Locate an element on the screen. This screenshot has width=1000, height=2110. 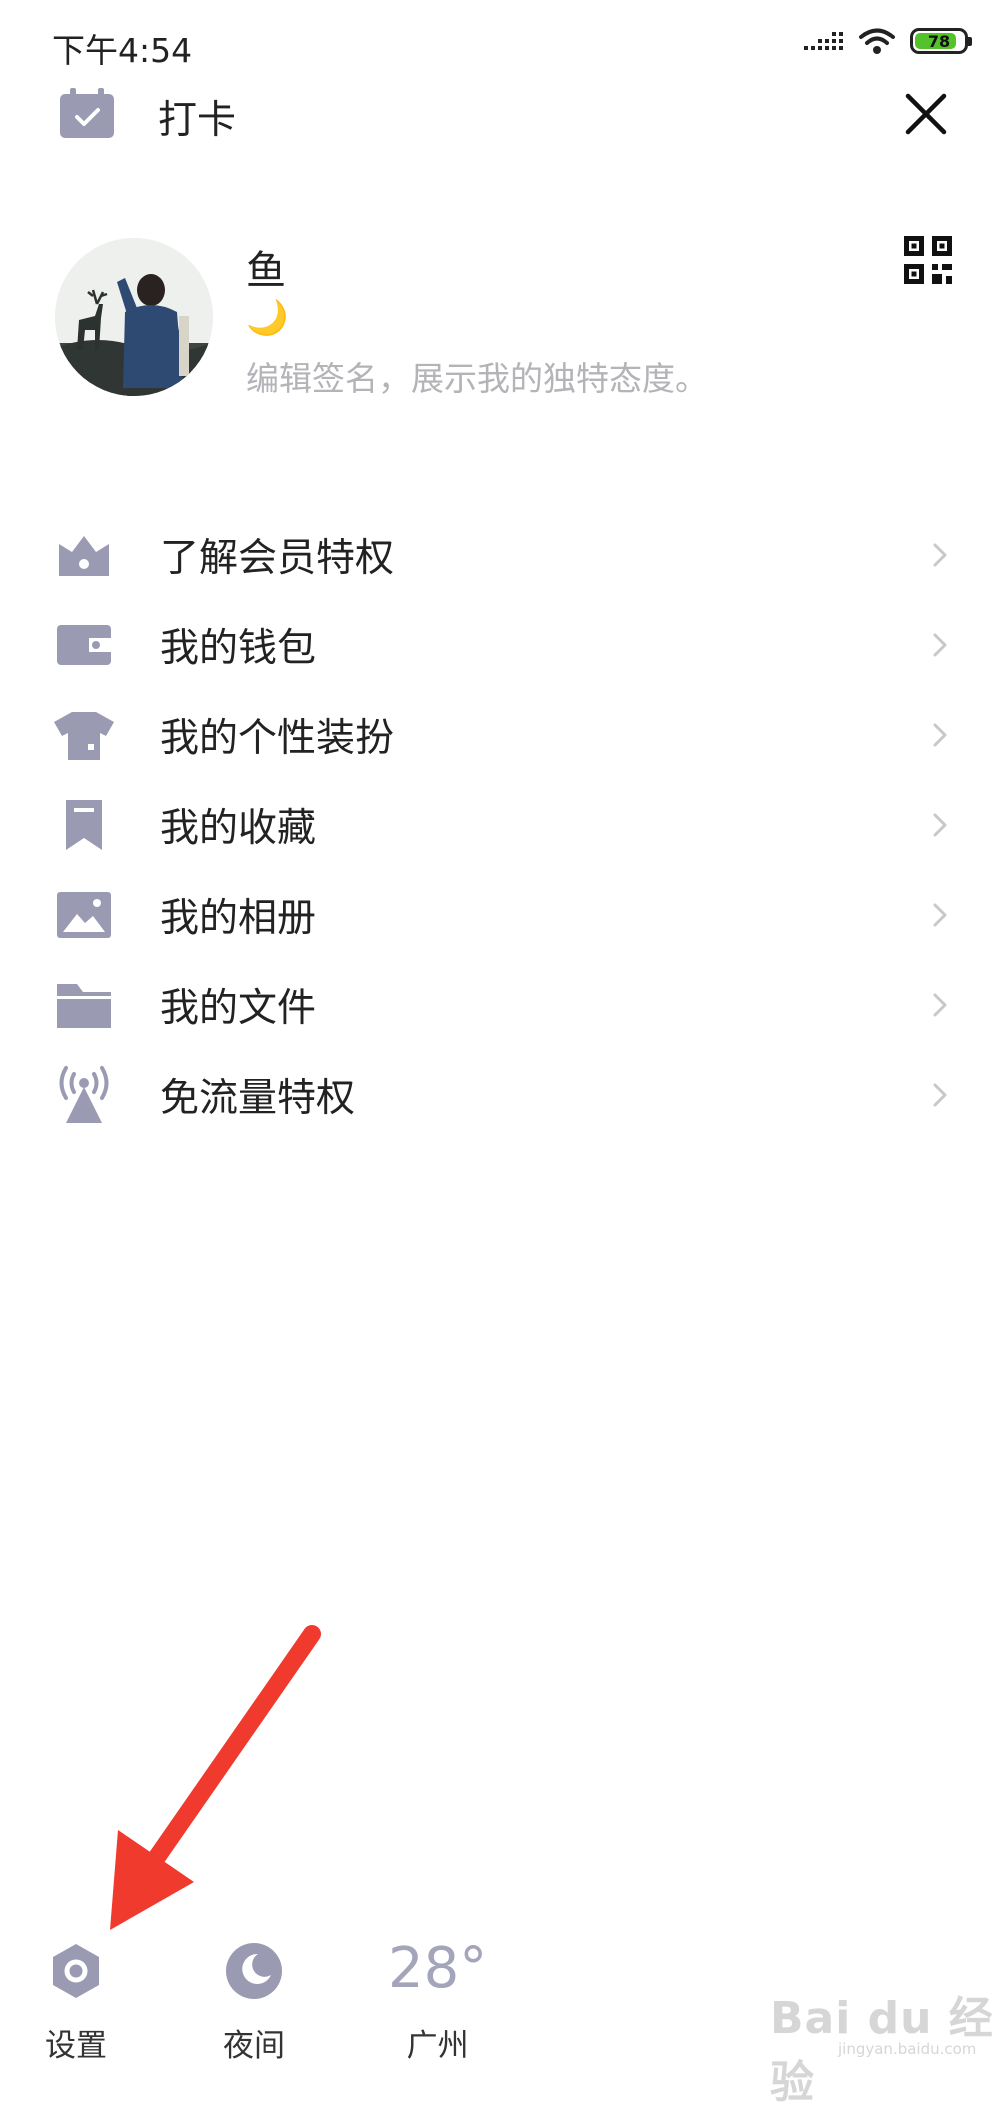
settings-icon is located at coordinates (76, 1971).